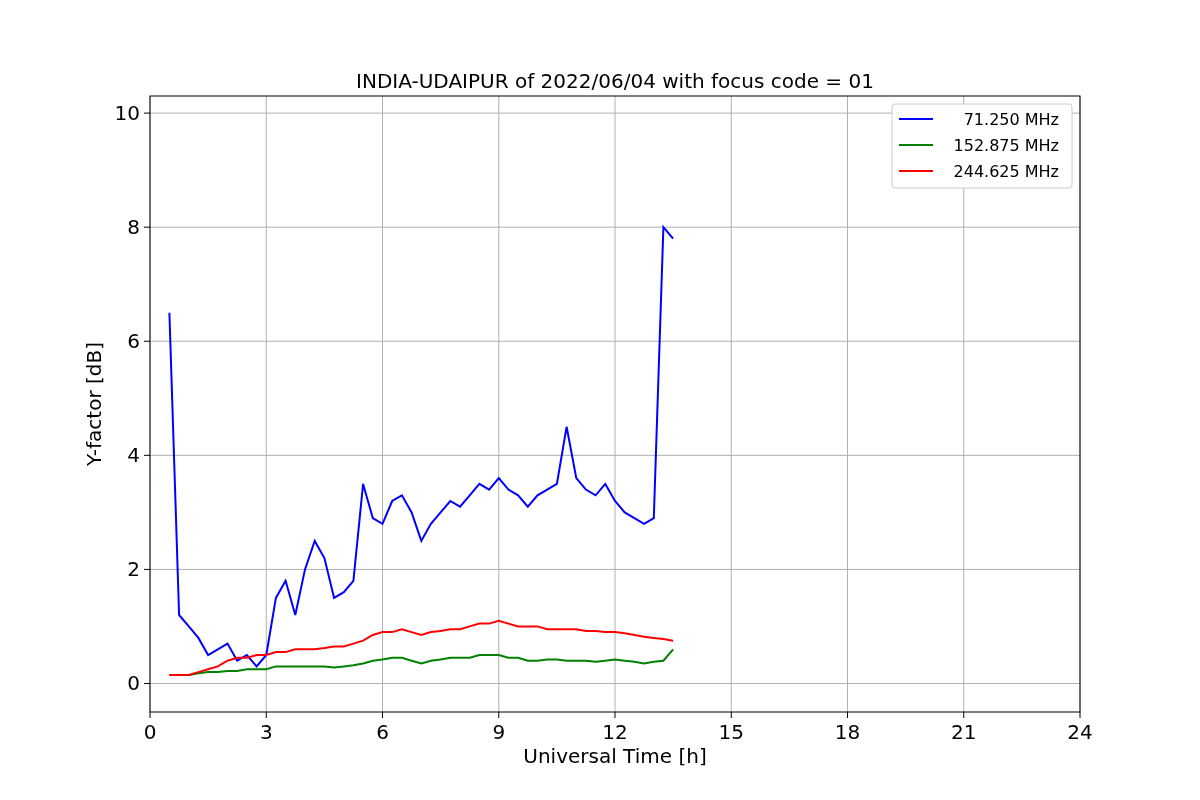 The width and height of the screenshot is (1200, 800). Describe the element at coordinates (266, 732) in the screenshot. I see `x-tick-label: 3` at that location.